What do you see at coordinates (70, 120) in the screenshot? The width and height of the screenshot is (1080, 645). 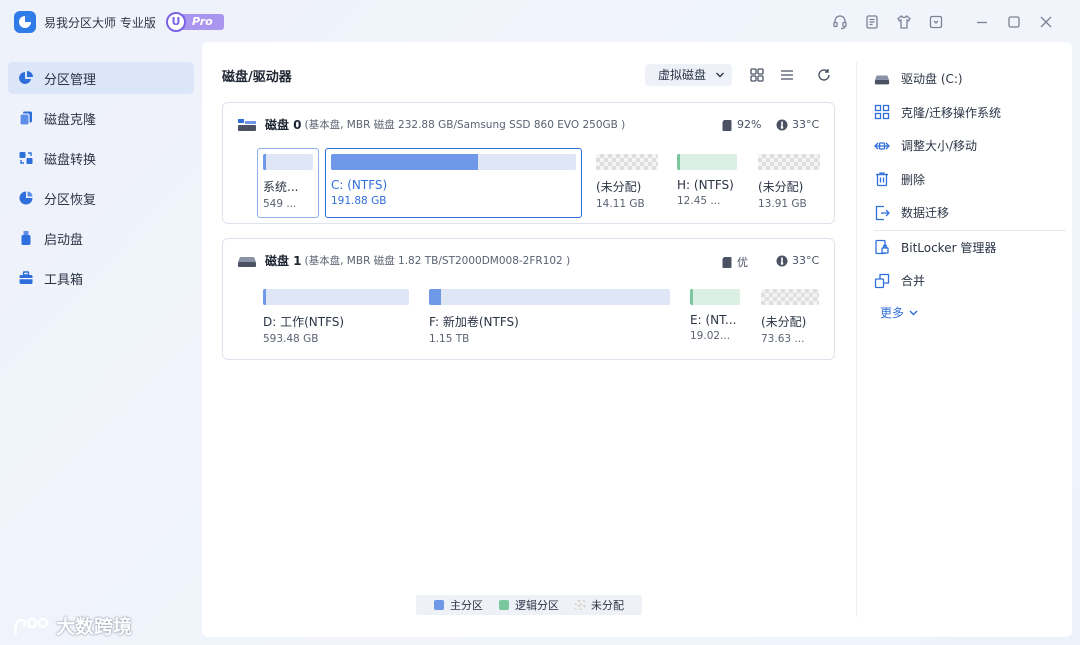 I see `sidebar-item-label: 磁盘克隆` at bounding box center [70, 120].